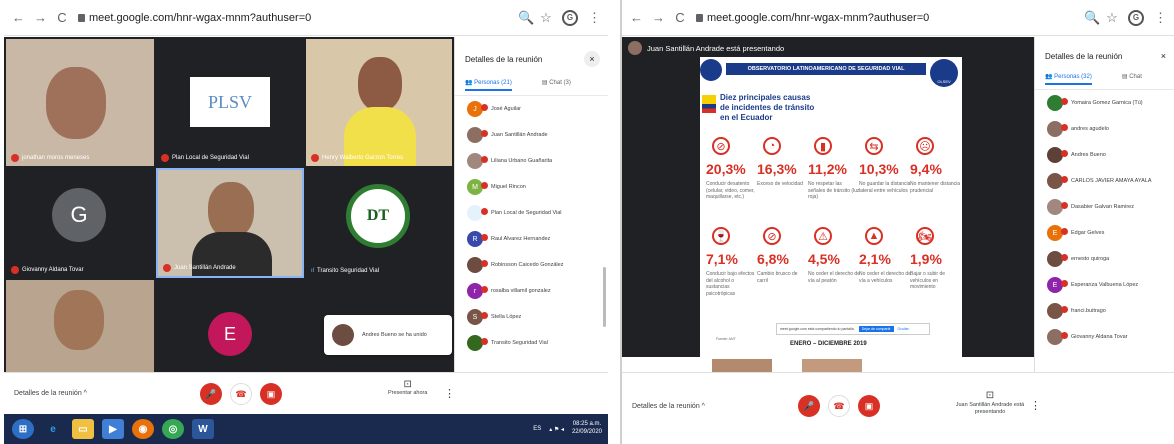  What do you see at coordinates (827, 169) in the screenshot?
I see `cause-percentage: 11,2%` at bounding box center [827, 169].